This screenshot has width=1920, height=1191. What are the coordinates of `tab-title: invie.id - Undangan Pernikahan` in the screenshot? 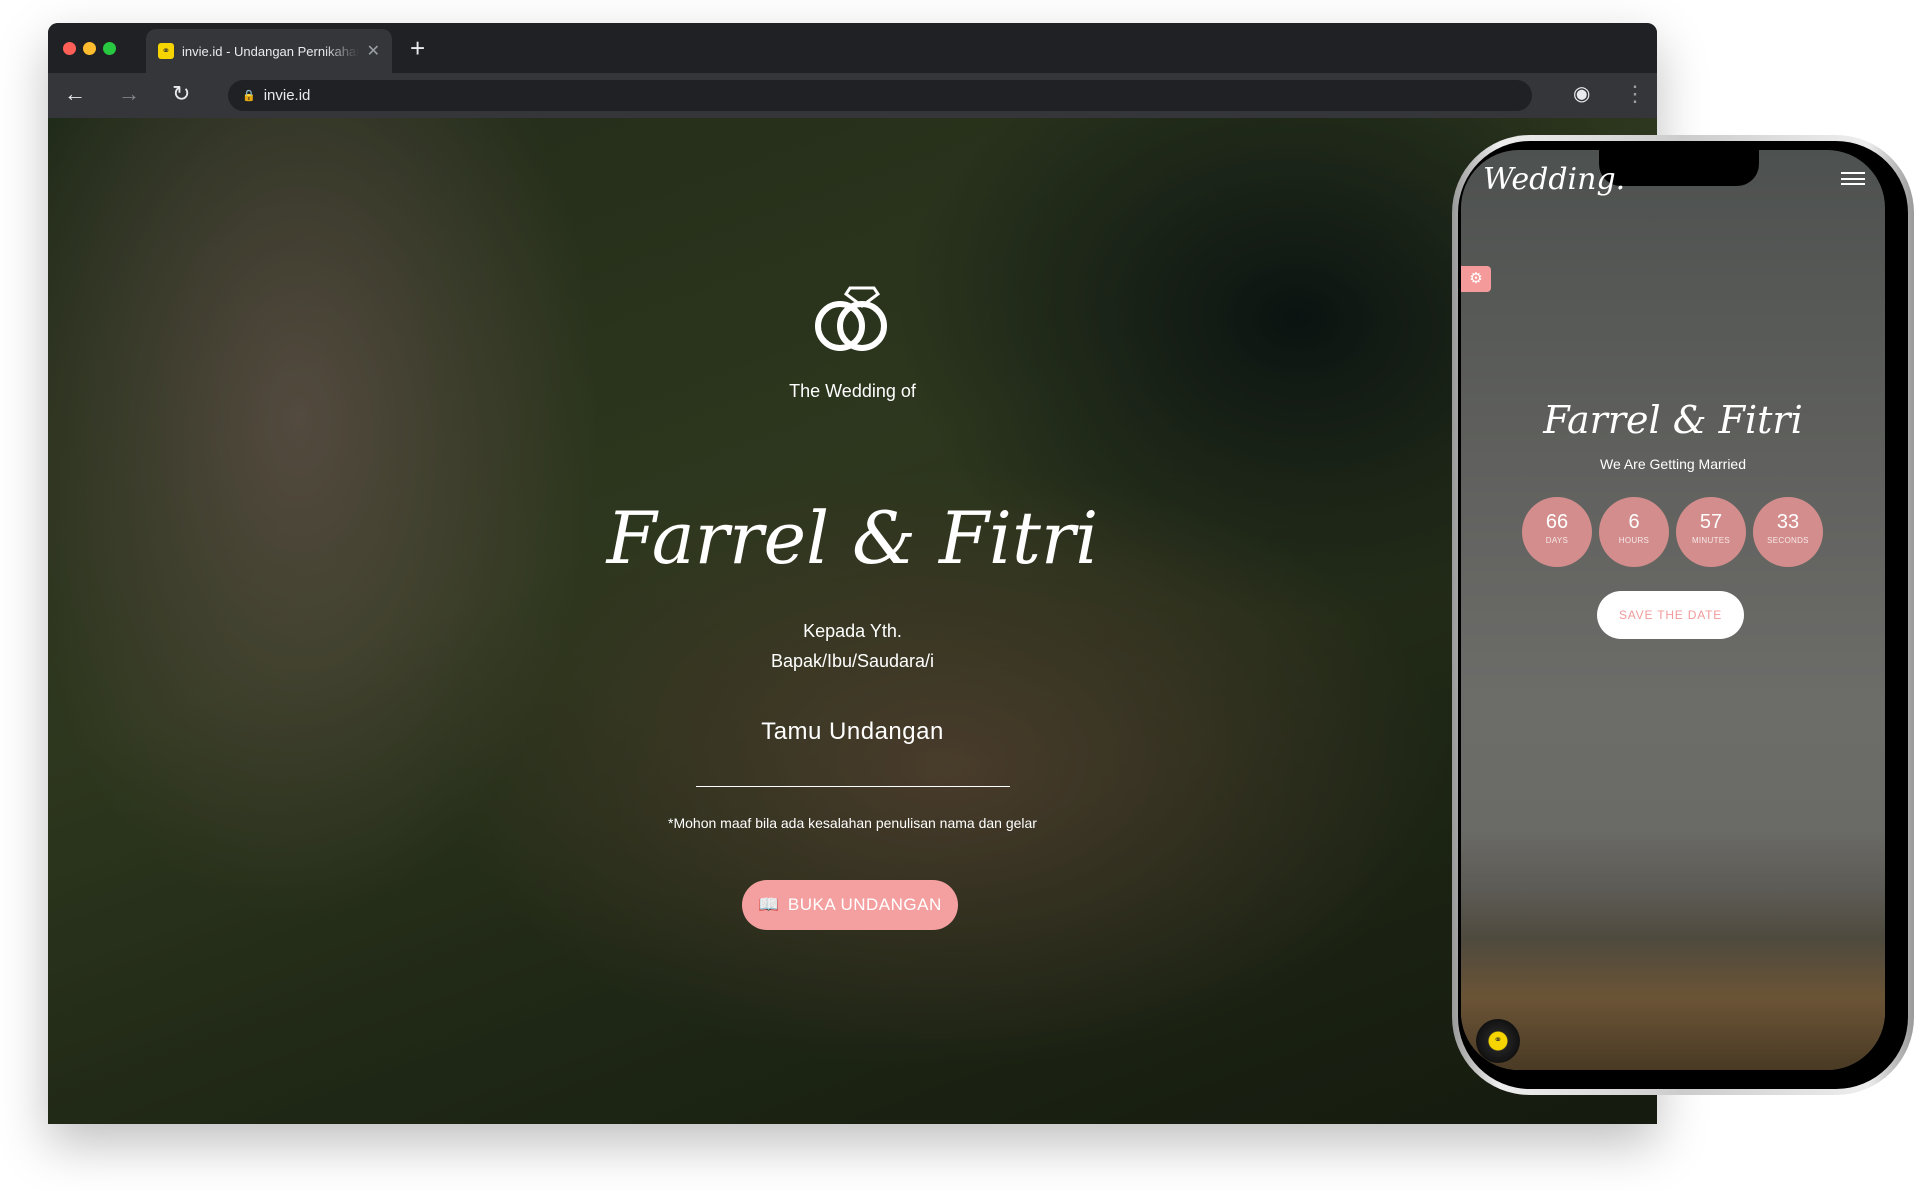 It's located at (270, 51).